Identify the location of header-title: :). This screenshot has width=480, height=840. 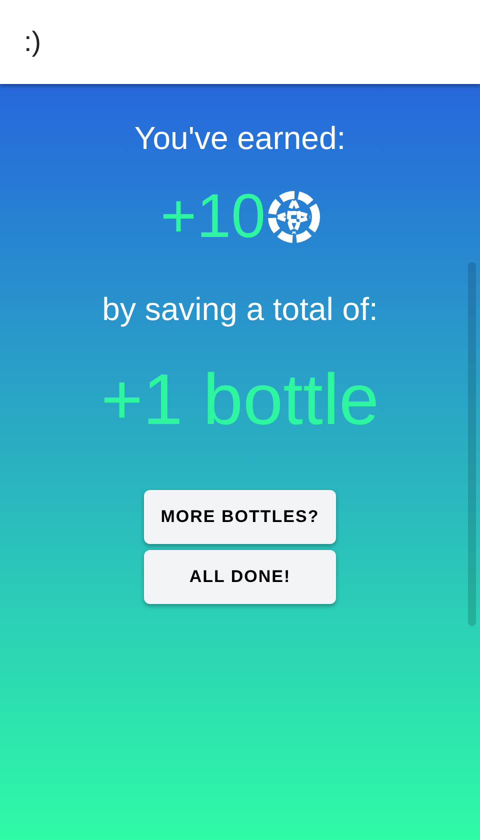
(33, 42).